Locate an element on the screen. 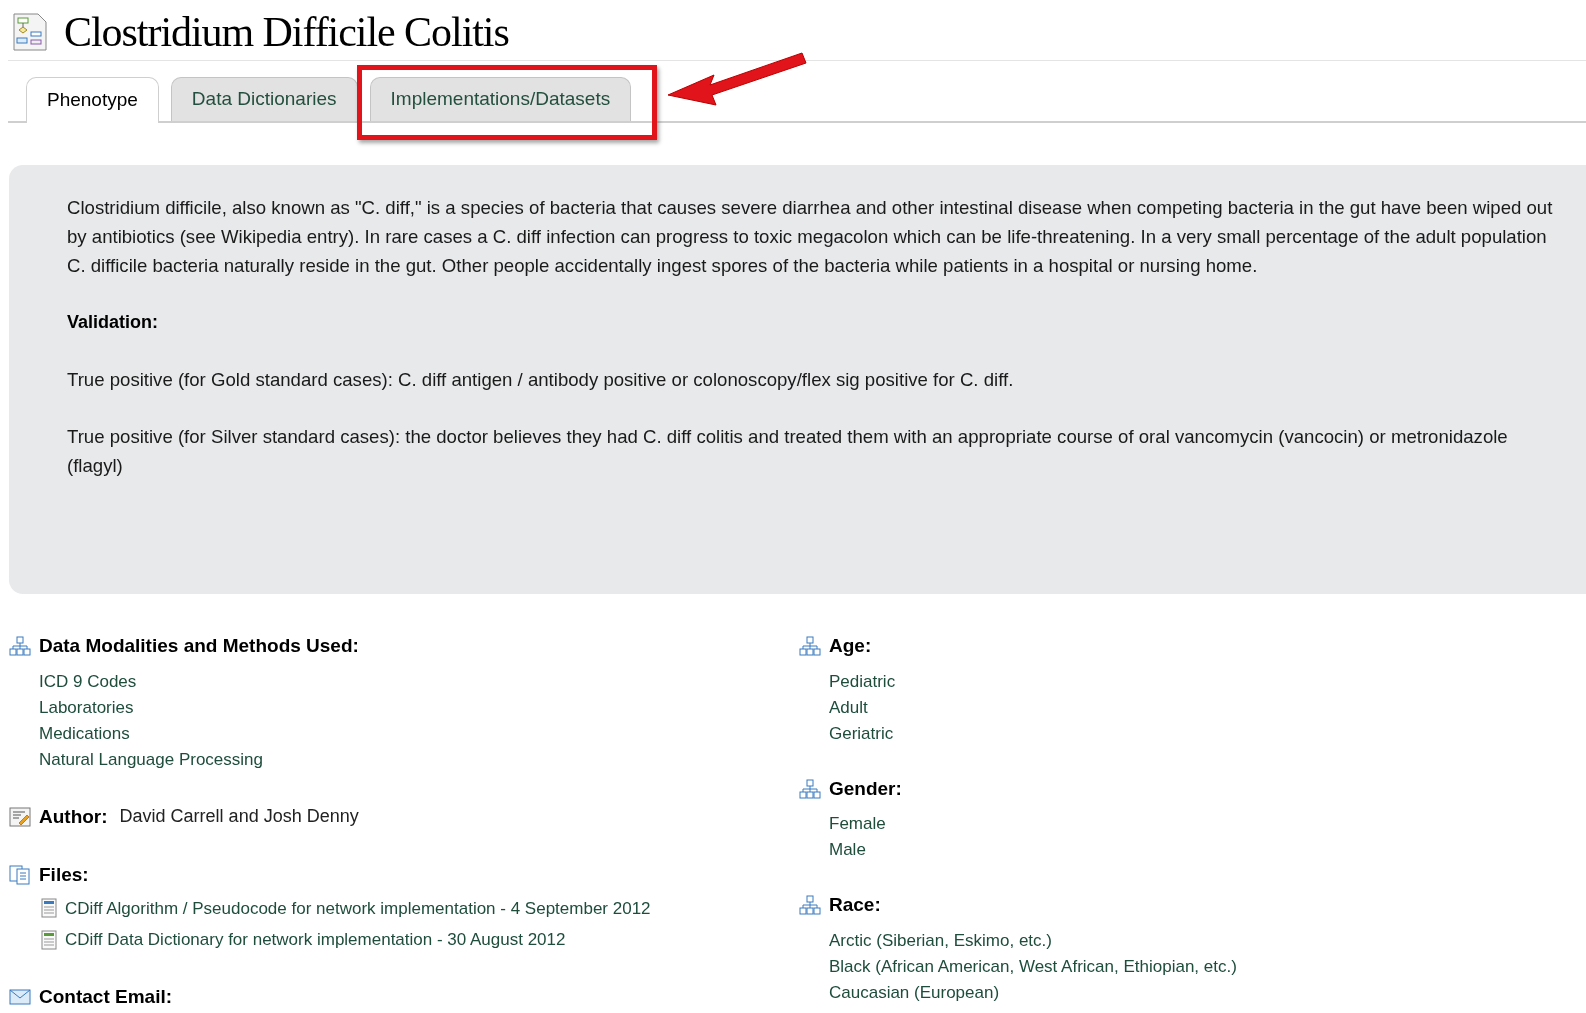  category-link: ICD 9 Codes is located at coordinates (419, 681).